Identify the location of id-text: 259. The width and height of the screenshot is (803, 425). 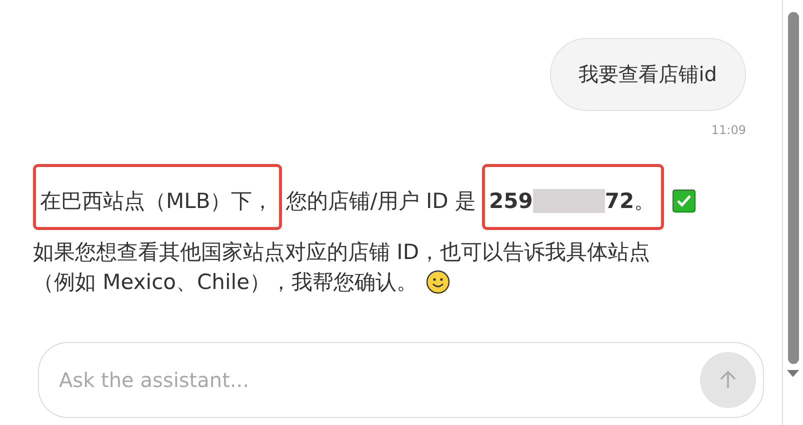
(511, 201).